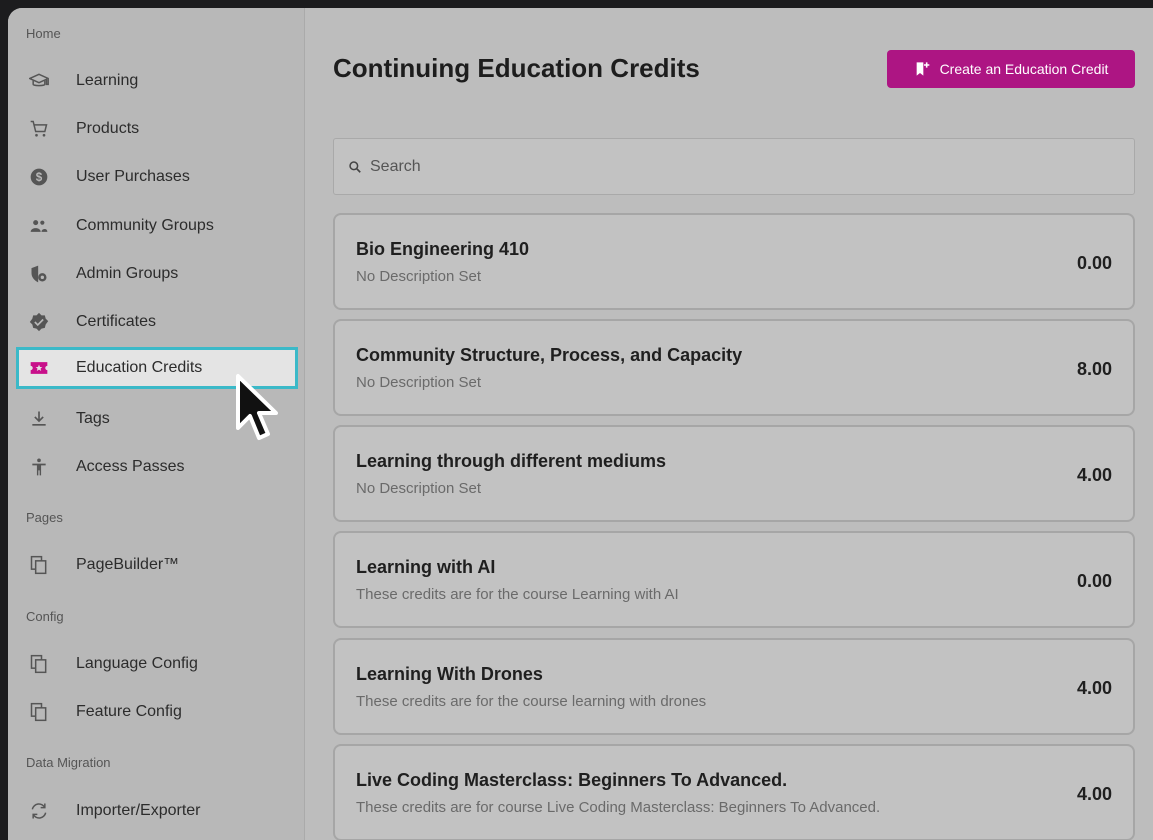  I want to click on page-title: Continuing Education Credits, so click(516, 68).